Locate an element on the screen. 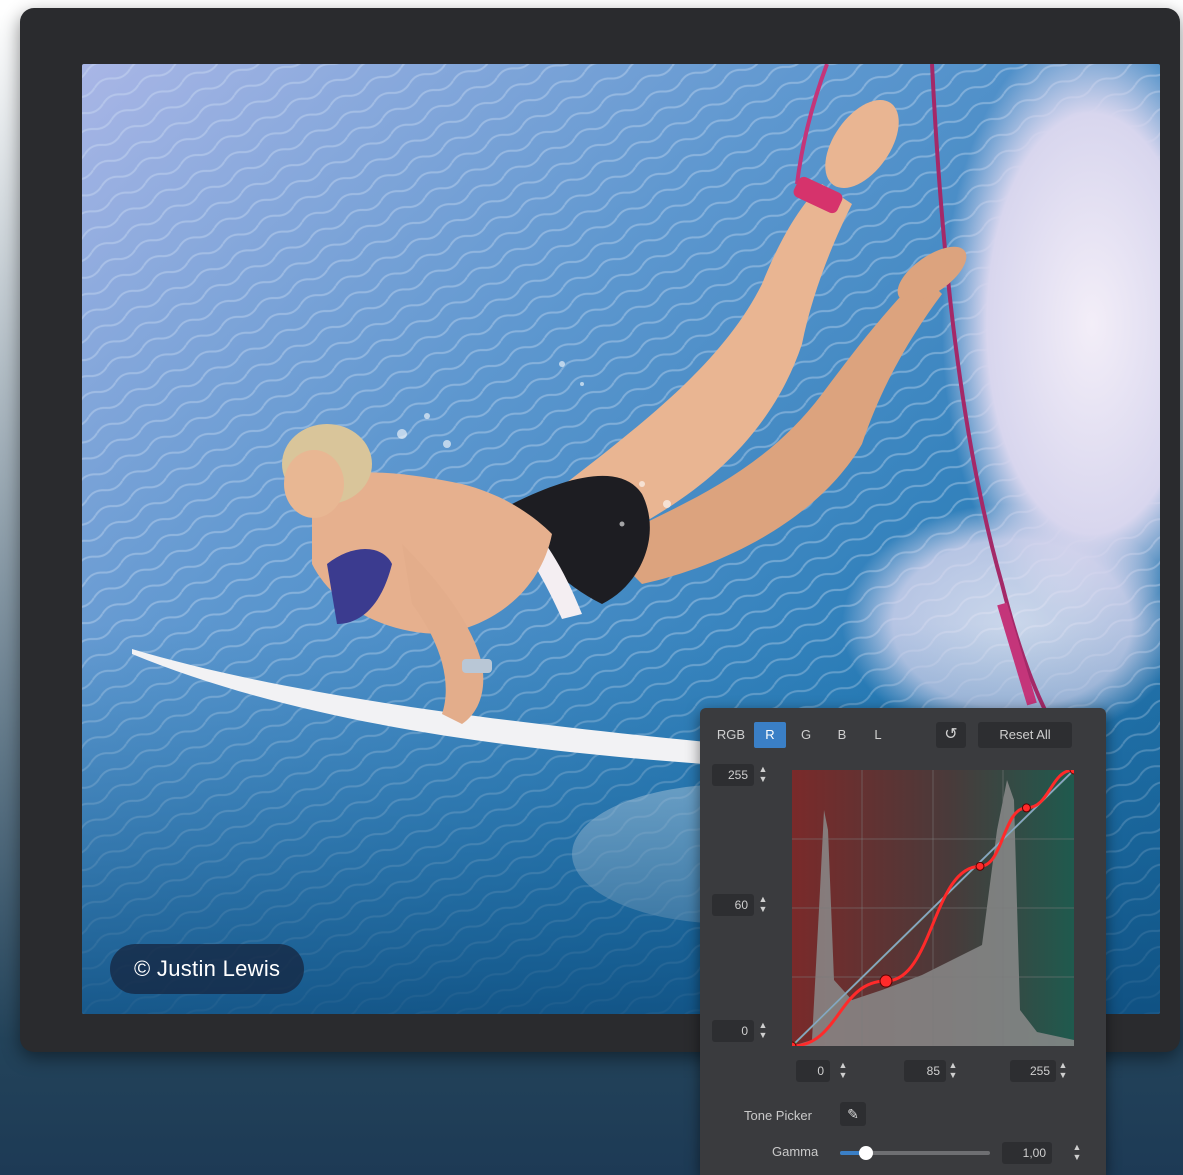  gamma-slider-thumb is located at coordinates (865, 1153).